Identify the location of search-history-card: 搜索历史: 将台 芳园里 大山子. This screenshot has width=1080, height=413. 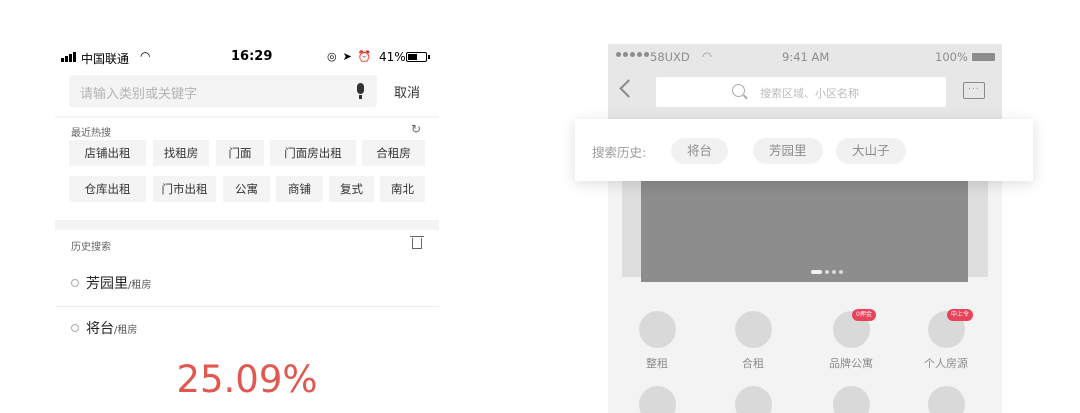
(804, 150).